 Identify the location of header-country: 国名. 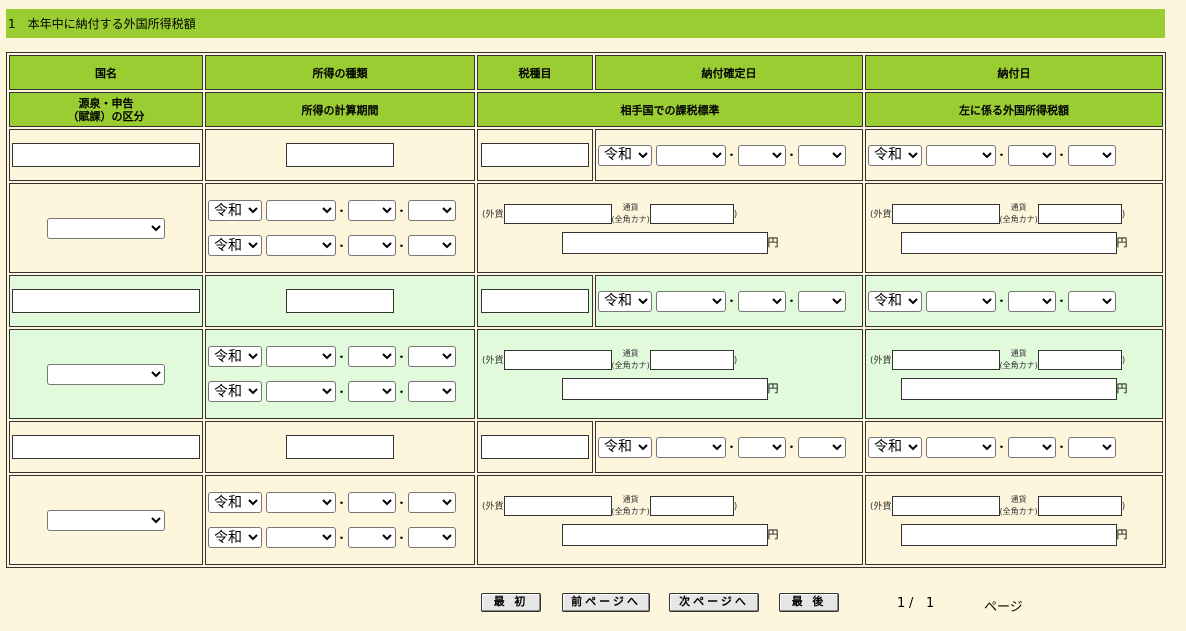
(106, 72).